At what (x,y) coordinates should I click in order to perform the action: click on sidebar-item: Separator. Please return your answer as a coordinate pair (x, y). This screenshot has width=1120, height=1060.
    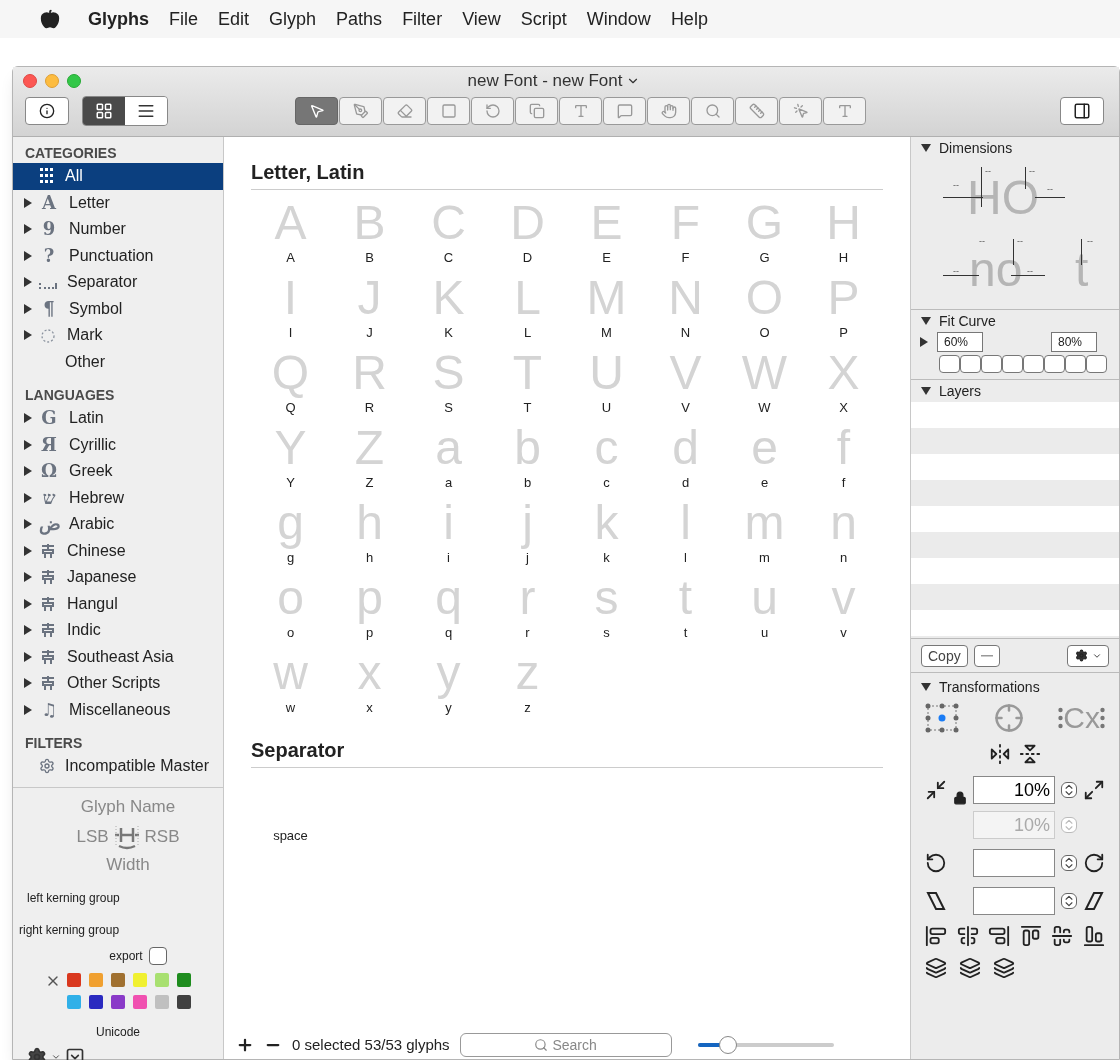
    Looking at the image, I should click on (118, 282).